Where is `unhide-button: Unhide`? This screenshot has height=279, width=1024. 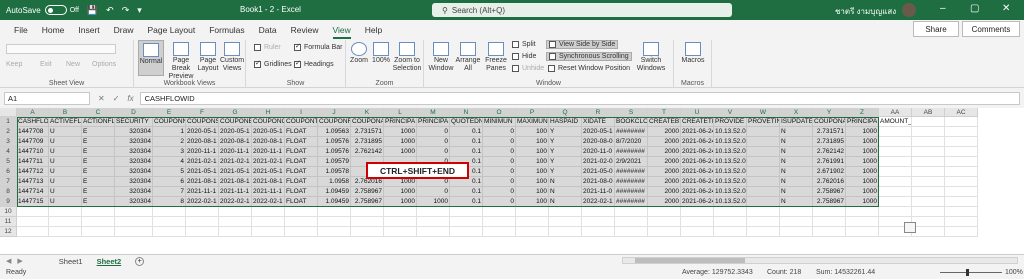 unhide-button: Unhide is located at coordinates (528, 68).